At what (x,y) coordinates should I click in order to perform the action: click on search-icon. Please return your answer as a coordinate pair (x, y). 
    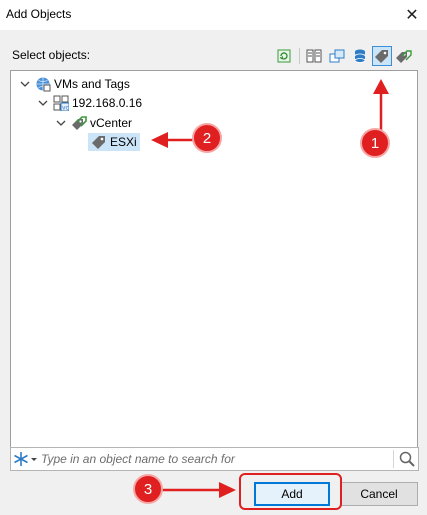
    Looking at the image, I should click on (407, 459).